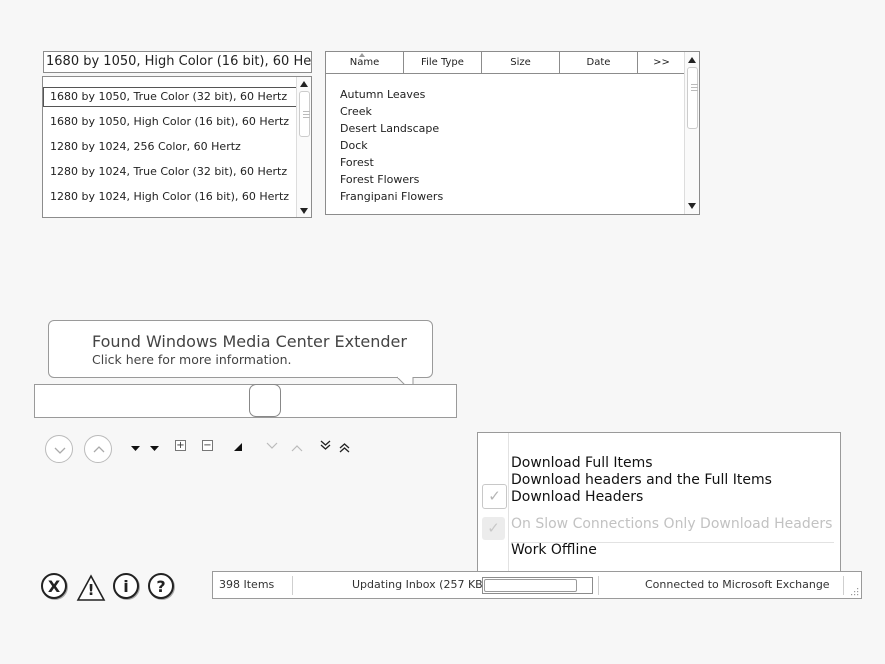  What do you see at coordinates (854, 591) in the screenshot?
I see `resize-grip-icon` at bounding box center [854, 591].